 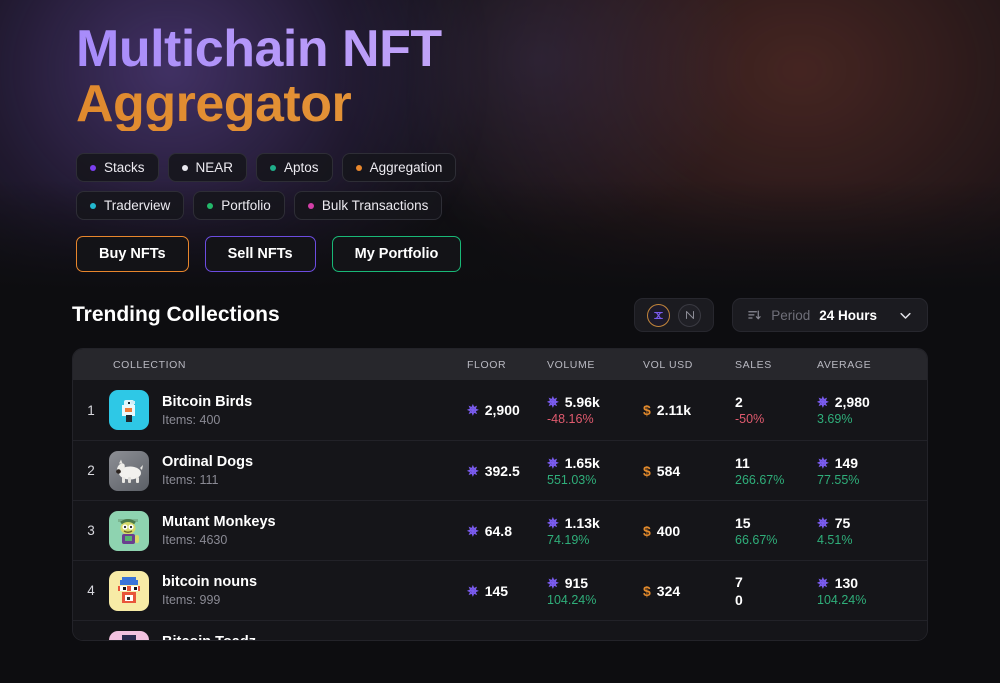 What do you see at coordinates (288, 530) in the screenshot?
I see `row-collection: Mutant Monkeys Items: 4630` at bounding box center [288, 530].